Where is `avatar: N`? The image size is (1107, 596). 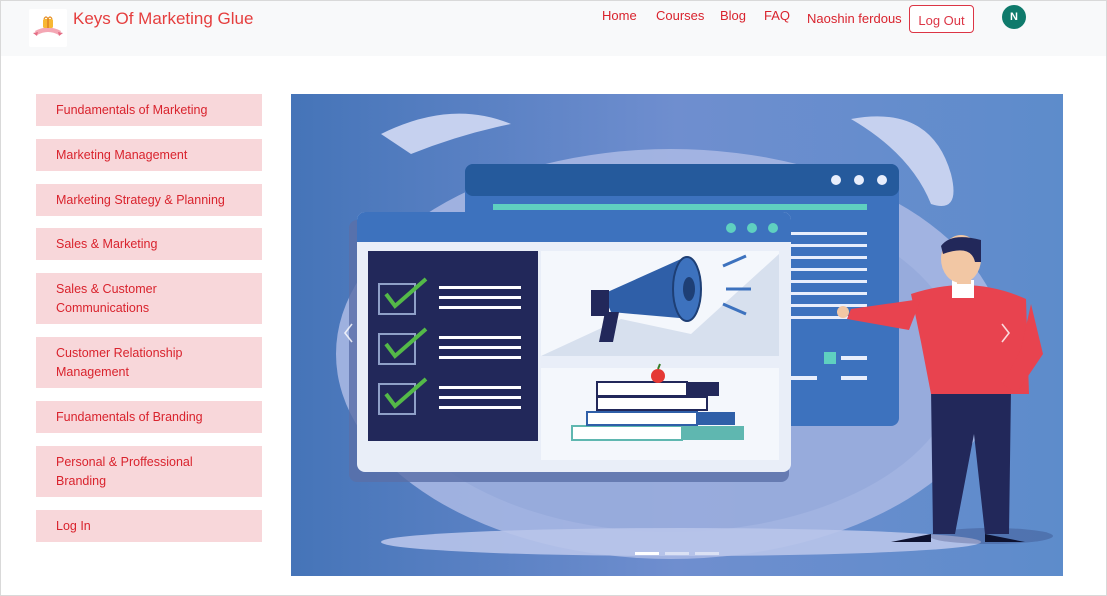
avatar: N is located at coordinates (1014, 17).